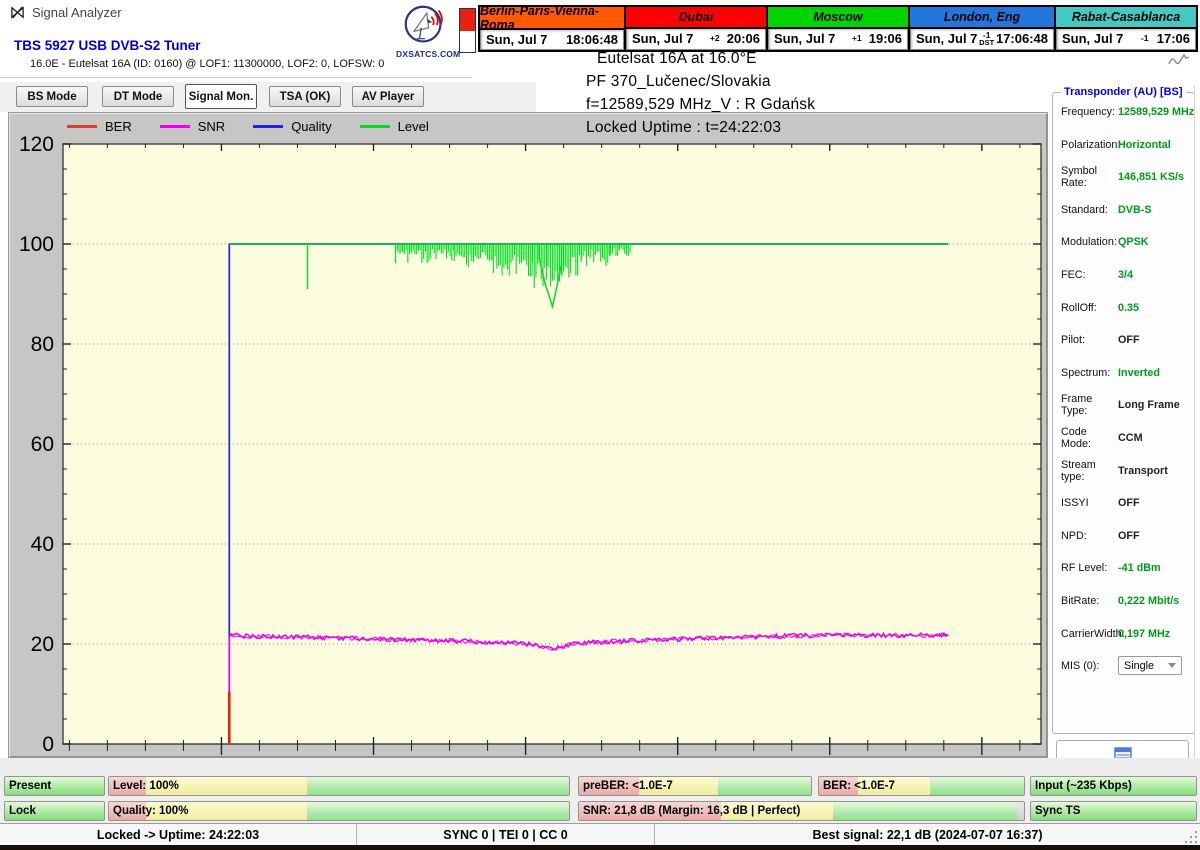 This screenshot has width=1200, height=850. What do you see at coordinates (684, 127) in the screenshot?
I see `uptime-caption: Locked Uptime : t=24:22:03` at bounding box center [684, 127].